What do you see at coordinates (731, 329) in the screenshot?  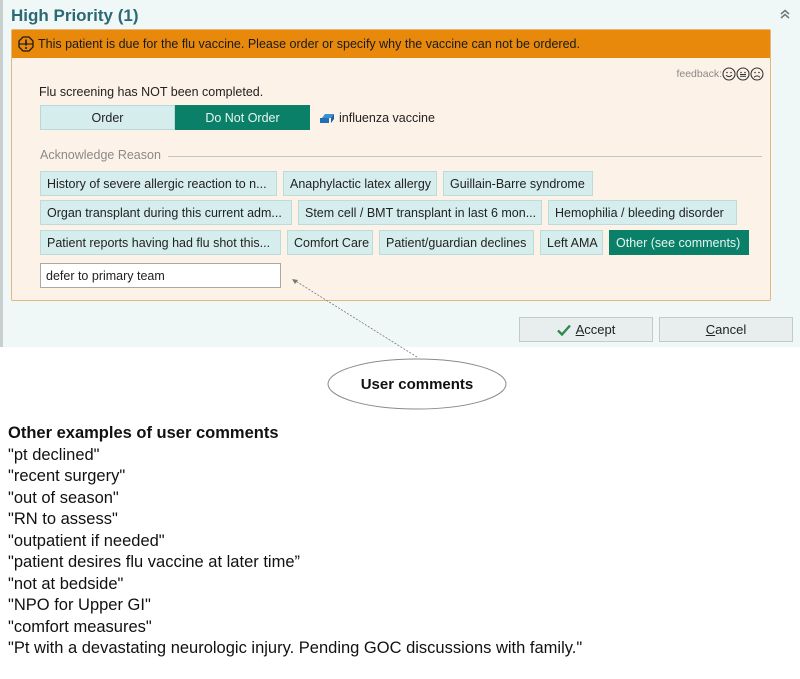 I see `cancel-label: ancel` at bounding box center [731, 329].